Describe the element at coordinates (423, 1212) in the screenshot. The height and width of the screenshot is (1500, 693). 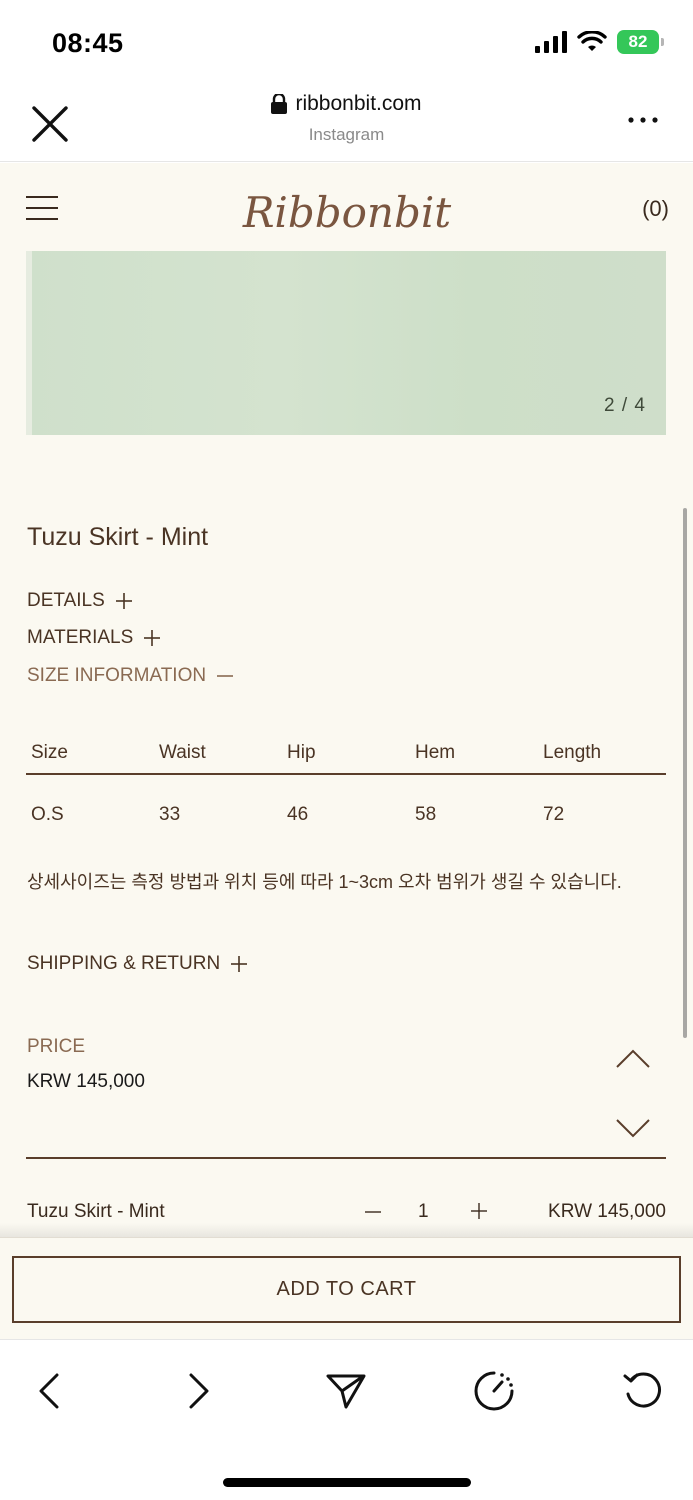
I see `line-item-quantity: 1` at that location.